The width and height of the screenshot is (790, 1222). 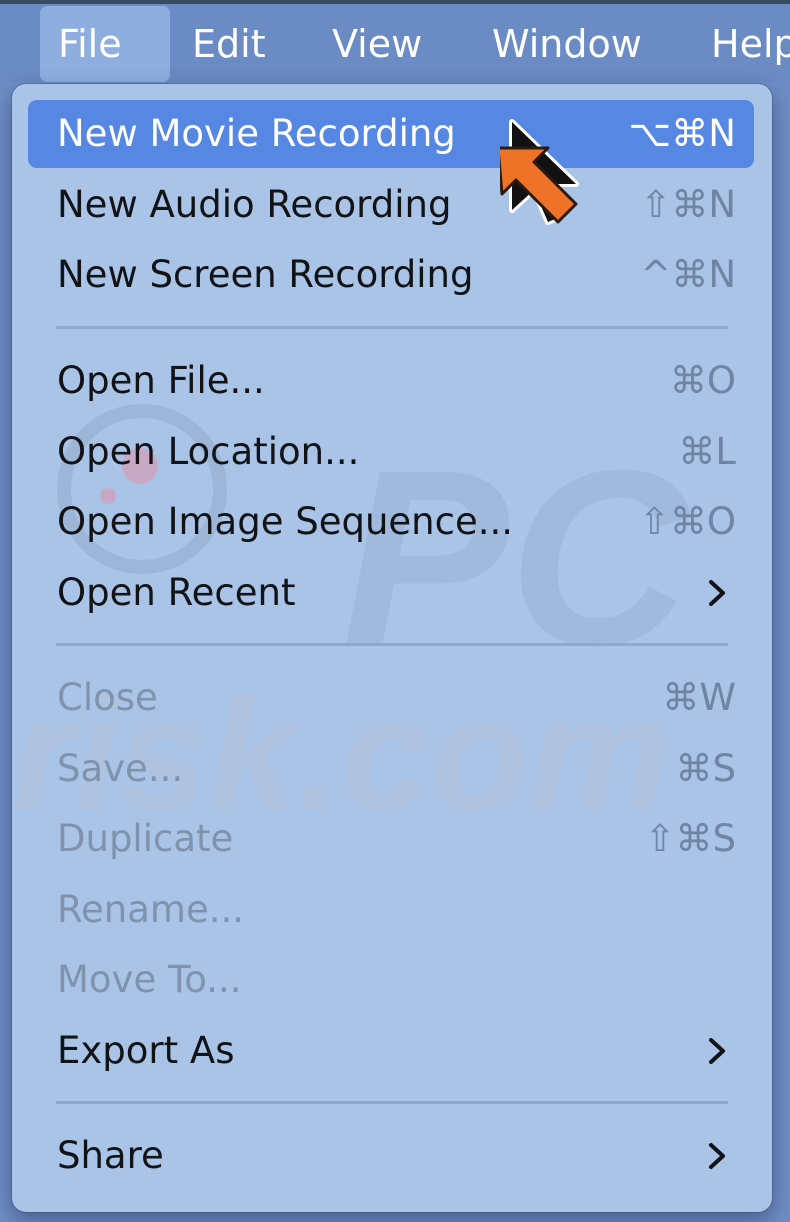 What do you see at coordinates (176, 592) in the screenshot?
I see `menu-item-label: Open Recent` at bounding box center [176, 592].